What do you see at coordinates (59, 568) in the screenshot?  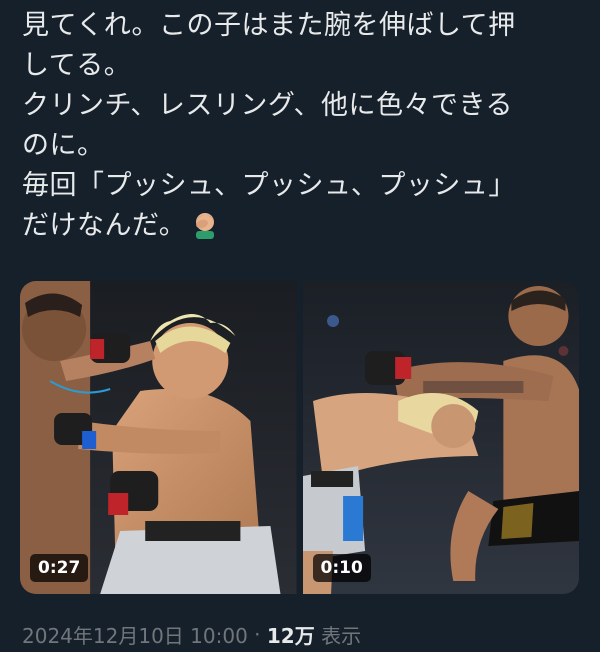 I see `video-duration-badge: 0:27` at bounding box center [59, 568].